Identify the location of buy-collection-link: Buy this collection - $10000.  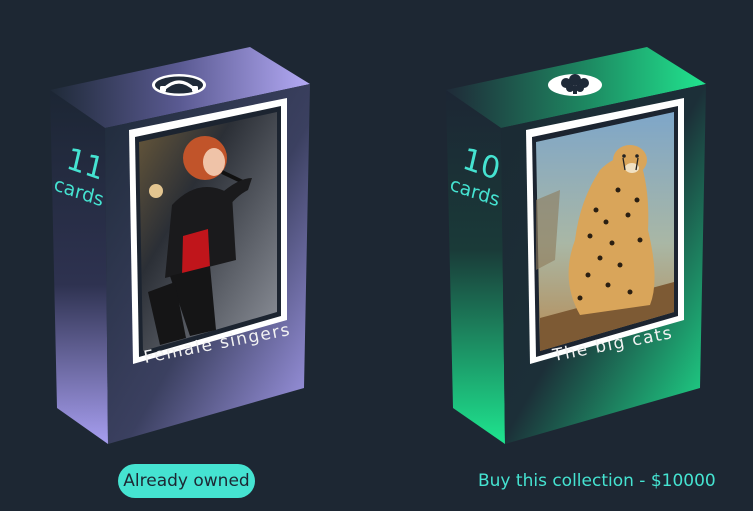
(597, 481).